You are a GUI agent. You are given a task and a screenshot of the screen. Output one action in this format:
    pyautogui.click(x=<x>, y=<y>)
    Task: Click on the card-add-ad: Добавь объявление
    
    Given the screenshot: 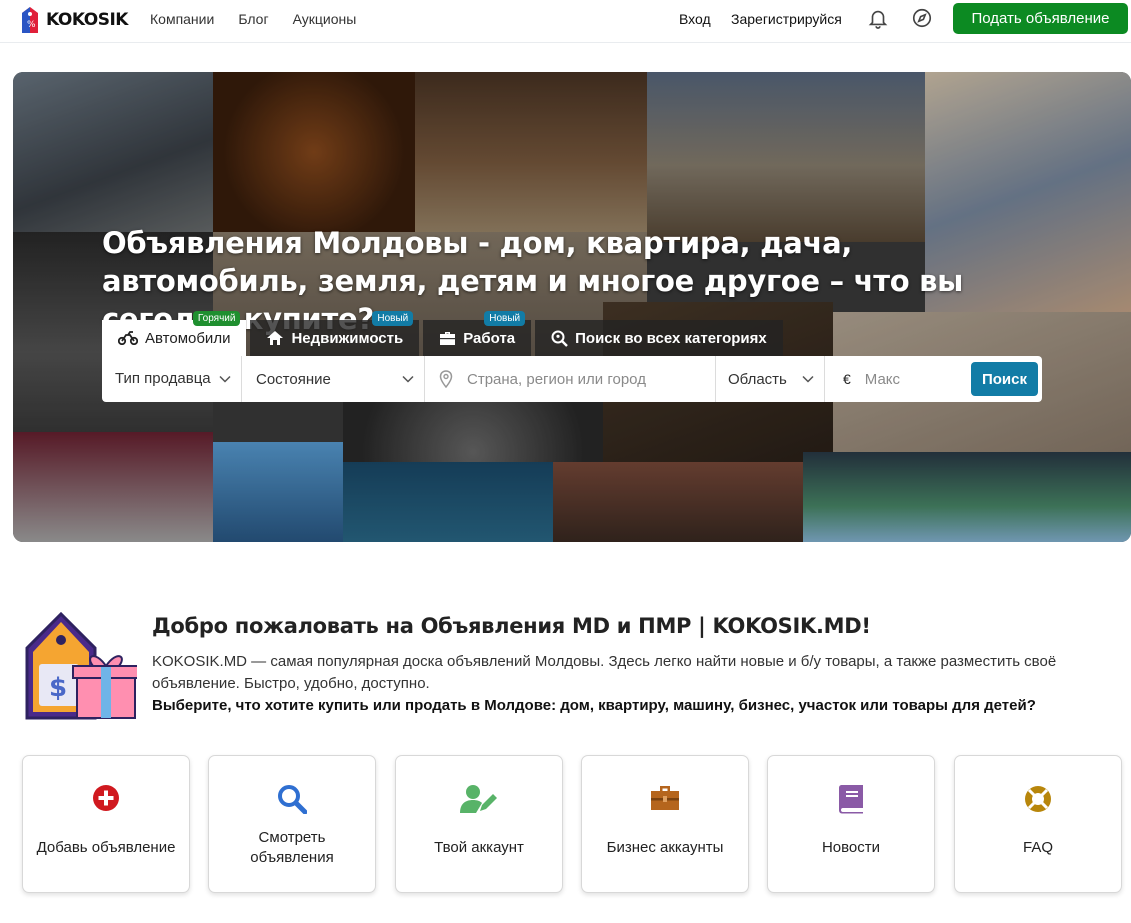 What is the action you would take?
    pyautogui.click(x=106, y=824)
    